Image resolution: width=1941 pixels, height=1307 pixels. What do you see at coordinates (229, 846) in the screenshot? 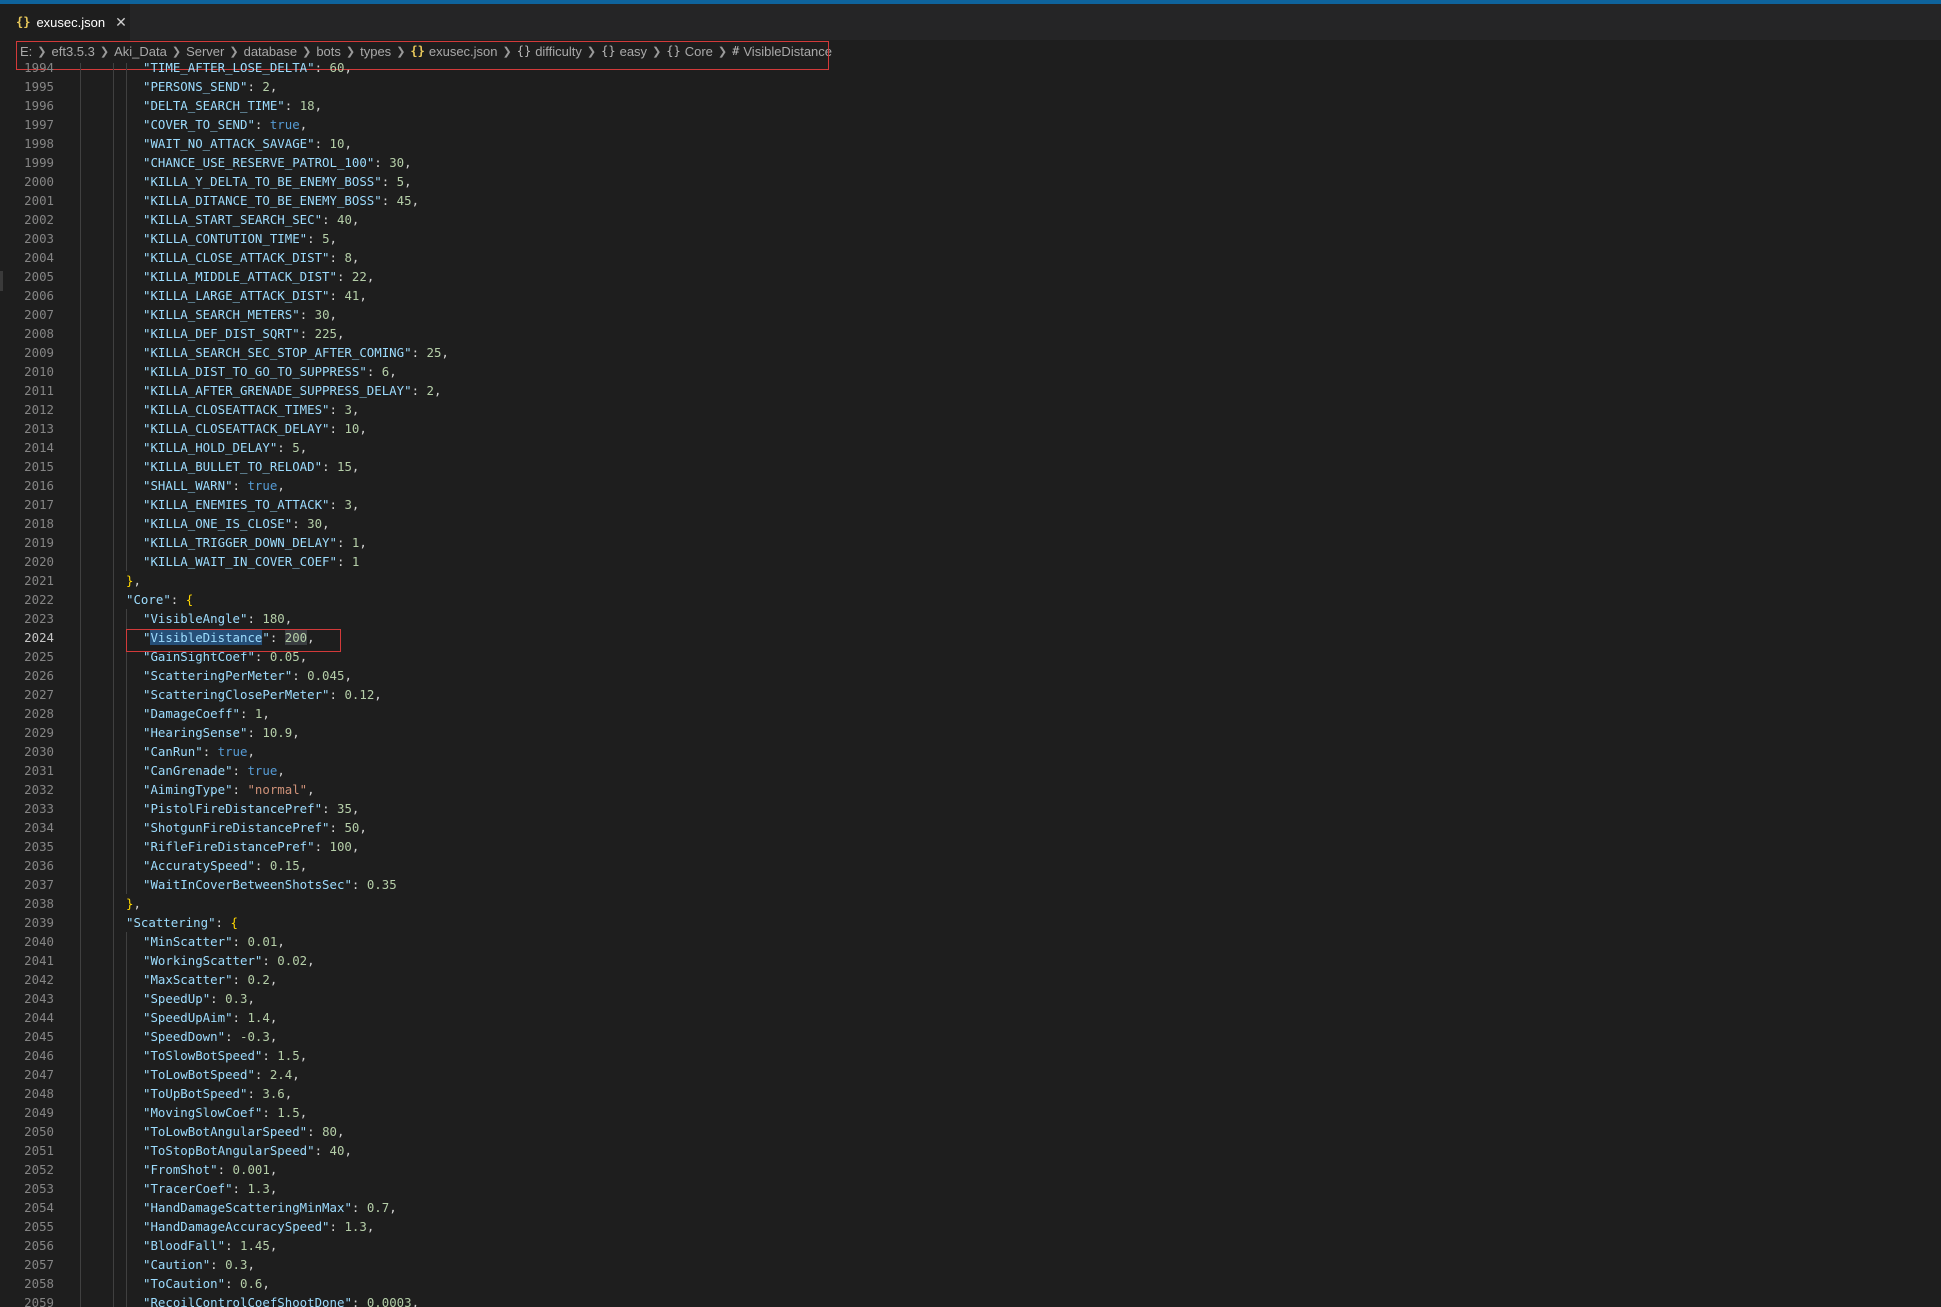
I see `json-key: RifleFireDistancePref` at bounding box center [229, 846].